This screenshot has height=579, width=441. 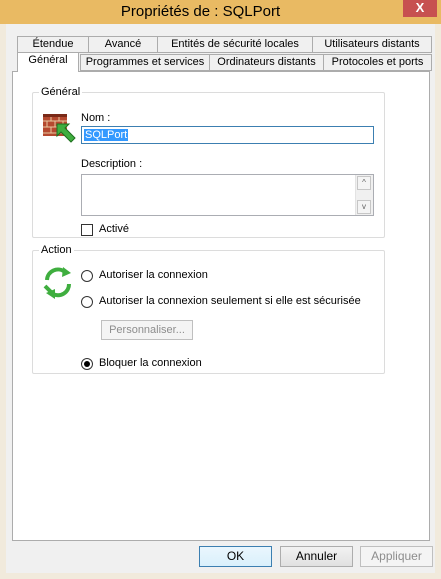 I want to click on firewall-rule-icon, so click(x=59, y=127).